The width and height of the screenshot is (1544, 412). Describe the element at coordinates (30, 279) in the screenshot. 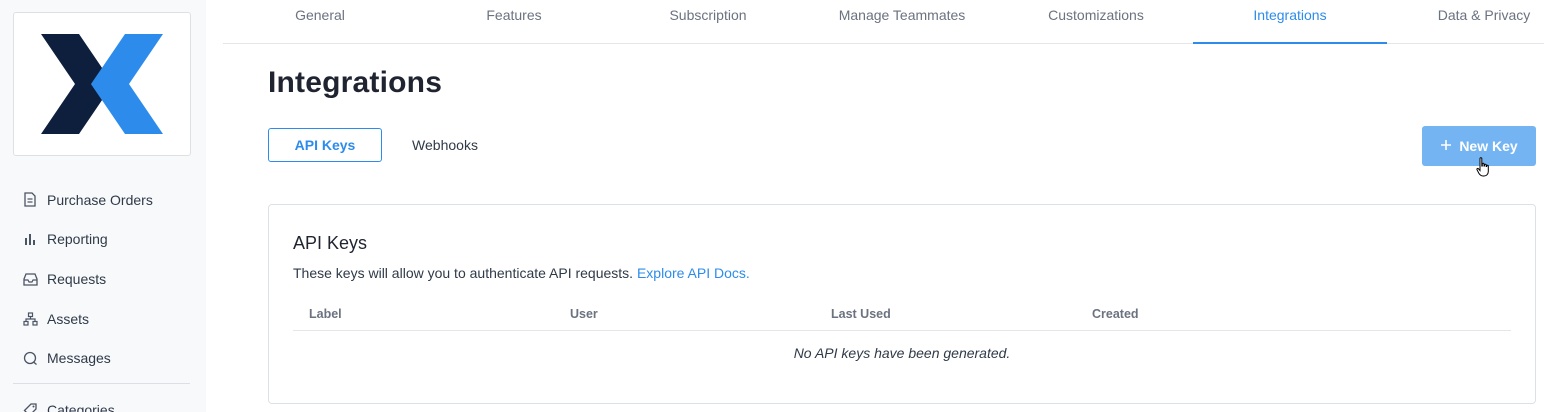

I see `inbox-icon` at that location.